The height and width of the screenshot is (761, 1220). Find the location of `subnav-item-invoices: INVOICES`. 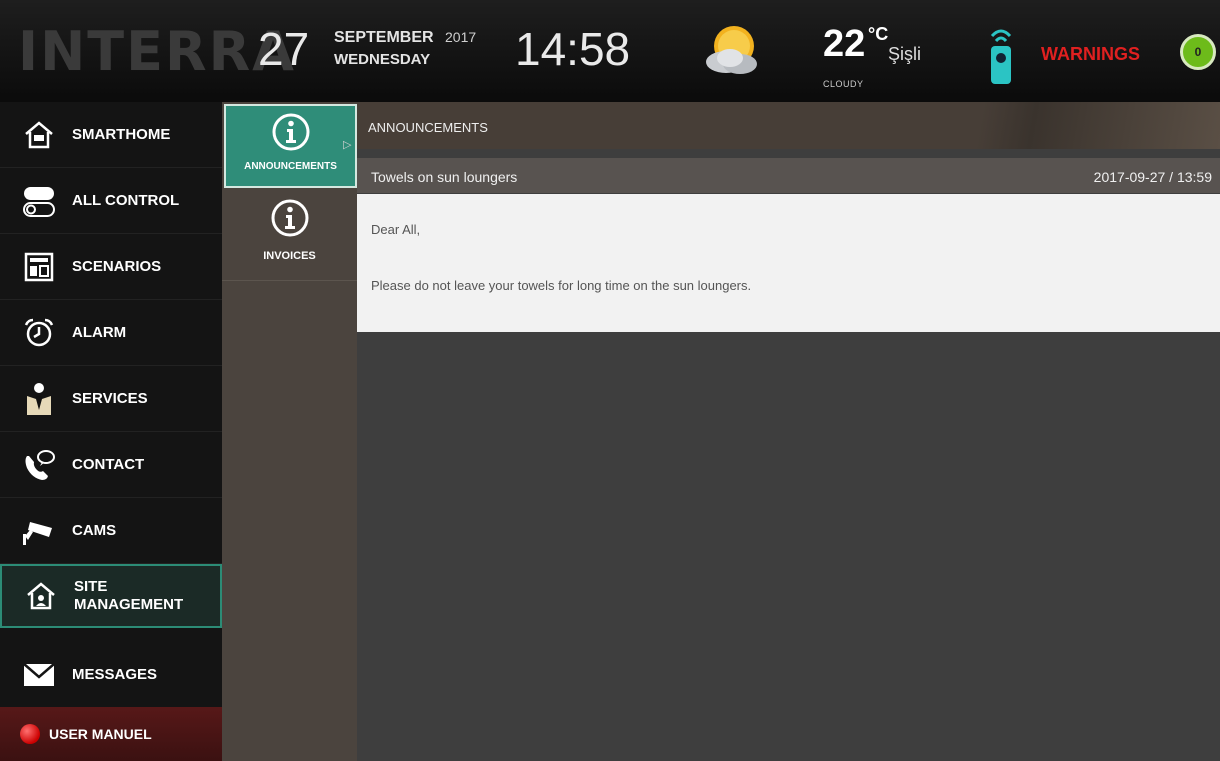

subnav-item-invoices: INVOICES is located at coordinates (289, 237).